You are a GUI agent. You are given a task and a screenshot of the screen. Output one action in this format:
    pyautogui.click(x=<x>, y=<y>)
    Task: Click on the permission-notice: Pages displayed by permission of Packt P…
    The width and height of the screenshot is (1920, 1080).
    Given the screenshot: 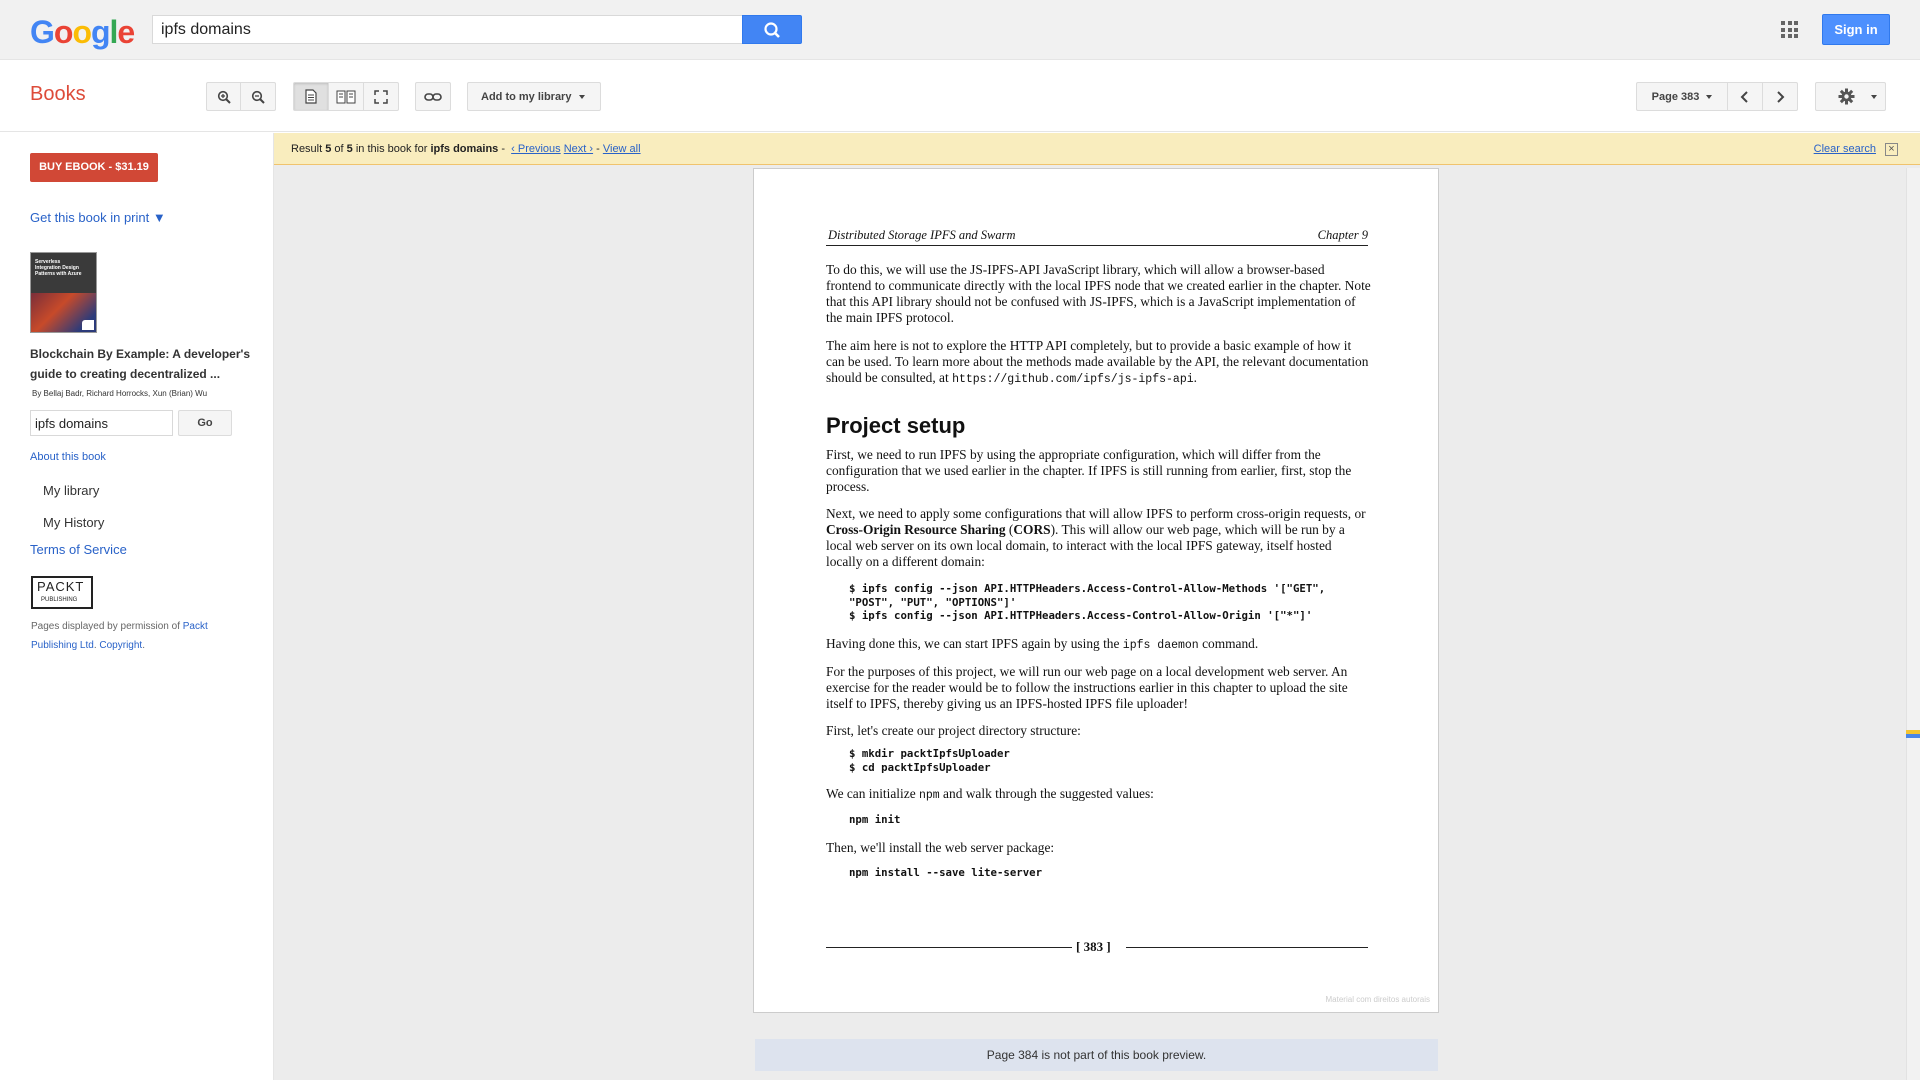 What is the action you would take?
    pyautogui.click(x=138, y=636)
    